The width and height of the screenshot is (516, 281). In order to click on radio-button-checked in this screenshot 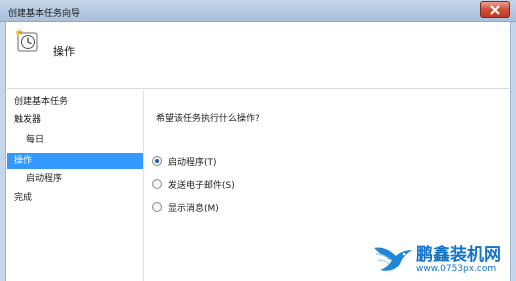, I will do `click(157, 161)`.